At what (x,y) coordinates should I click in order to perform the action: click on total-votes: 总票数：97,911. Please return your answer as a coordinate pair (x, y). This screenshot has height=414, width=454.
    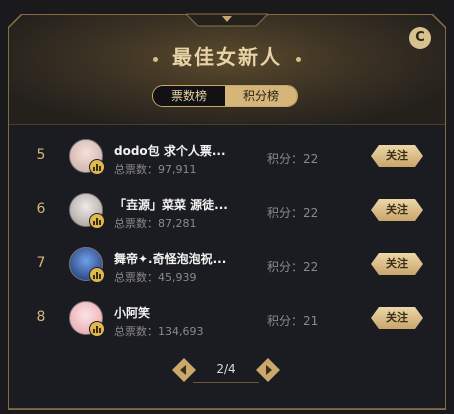
    Looking at the image, I should click on (155, 169).